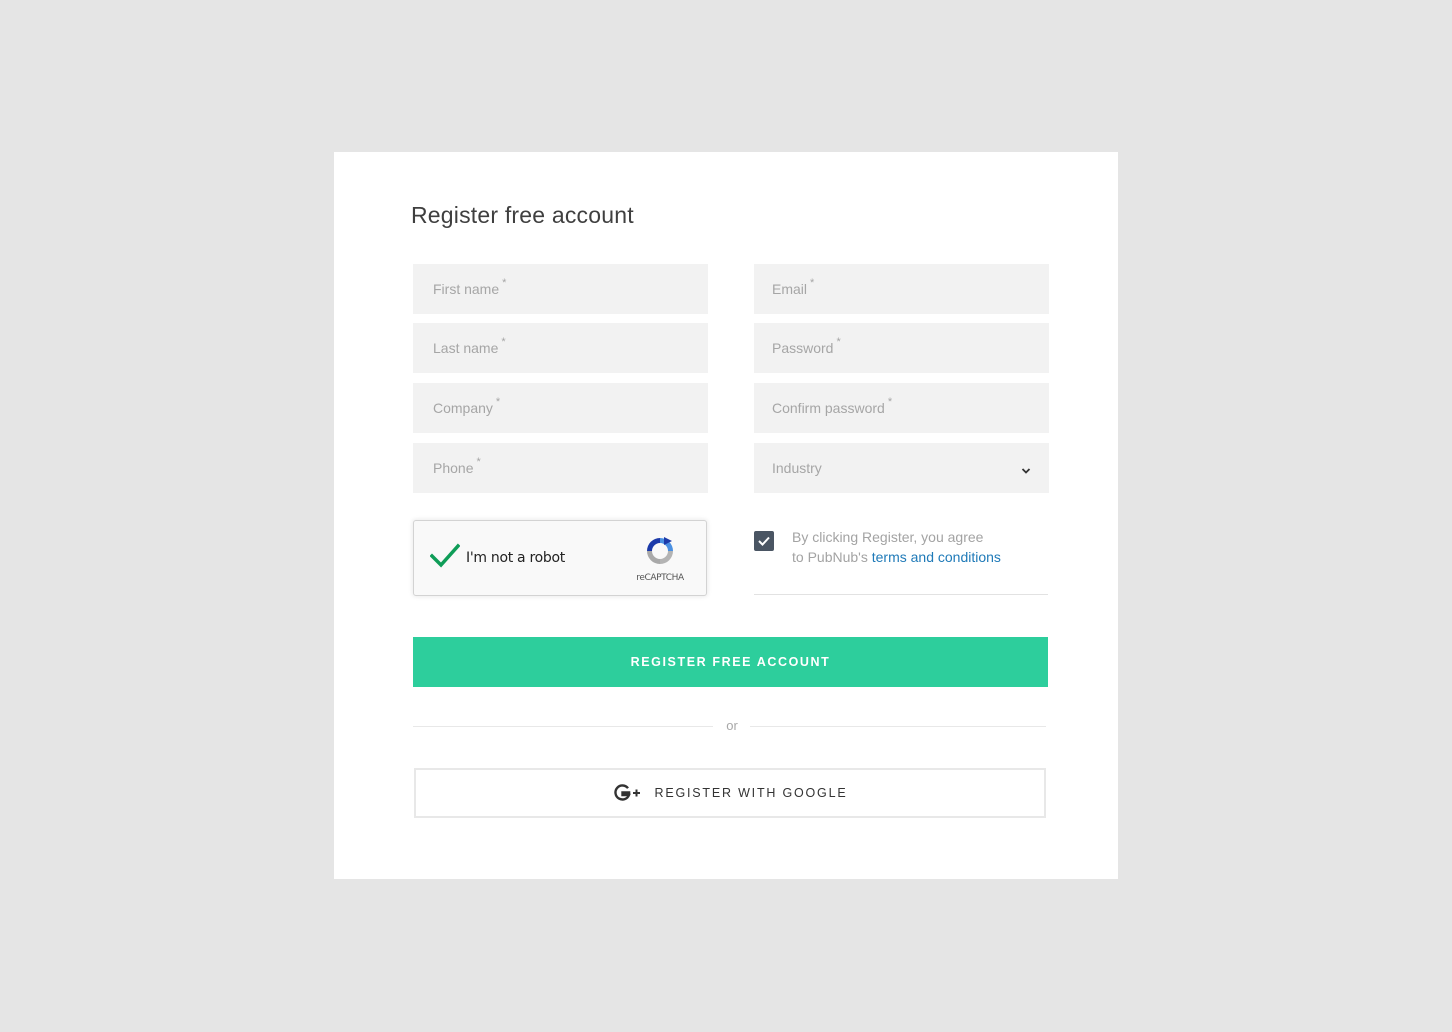 The width and height of the screenshot is (1452, 1032). What do you see at coordinates (901, 594) in the screenshot?
I see `terms-divider` at bounding box center [901, 594].